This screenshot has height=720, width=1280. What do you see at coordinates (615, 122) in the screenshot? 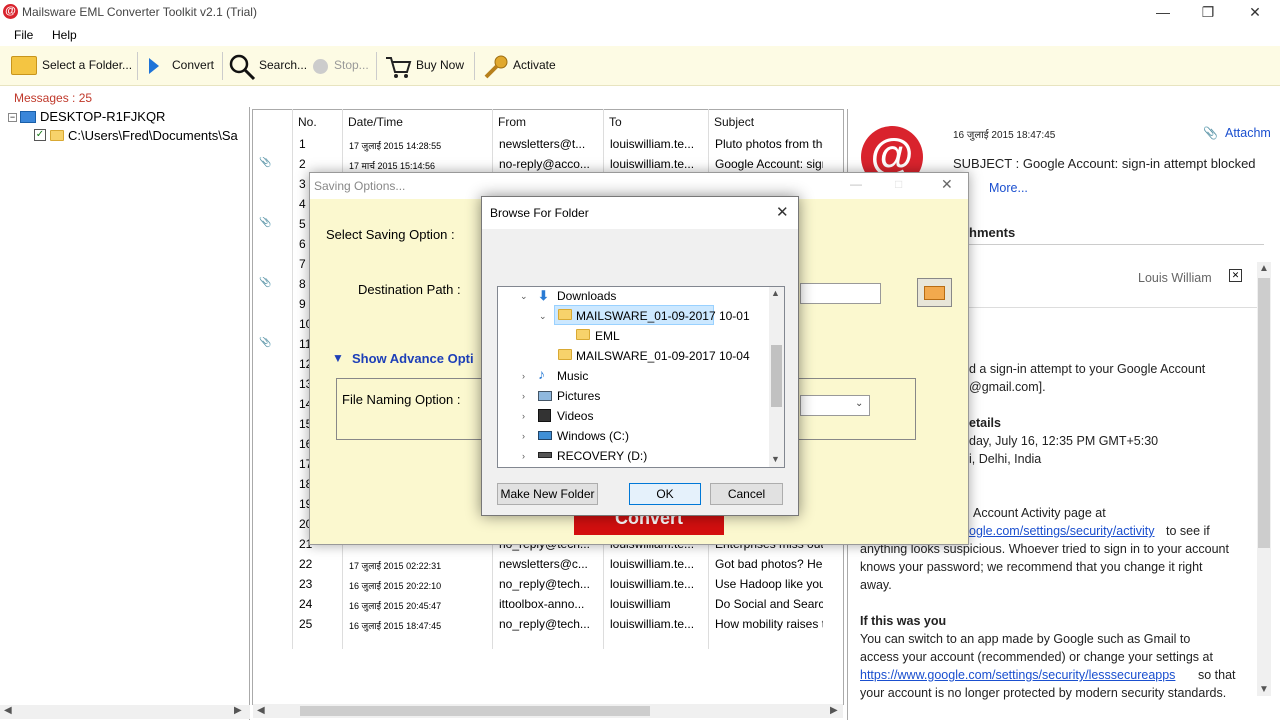
I see `col-header-to: To` at bounding box center [615, 122].